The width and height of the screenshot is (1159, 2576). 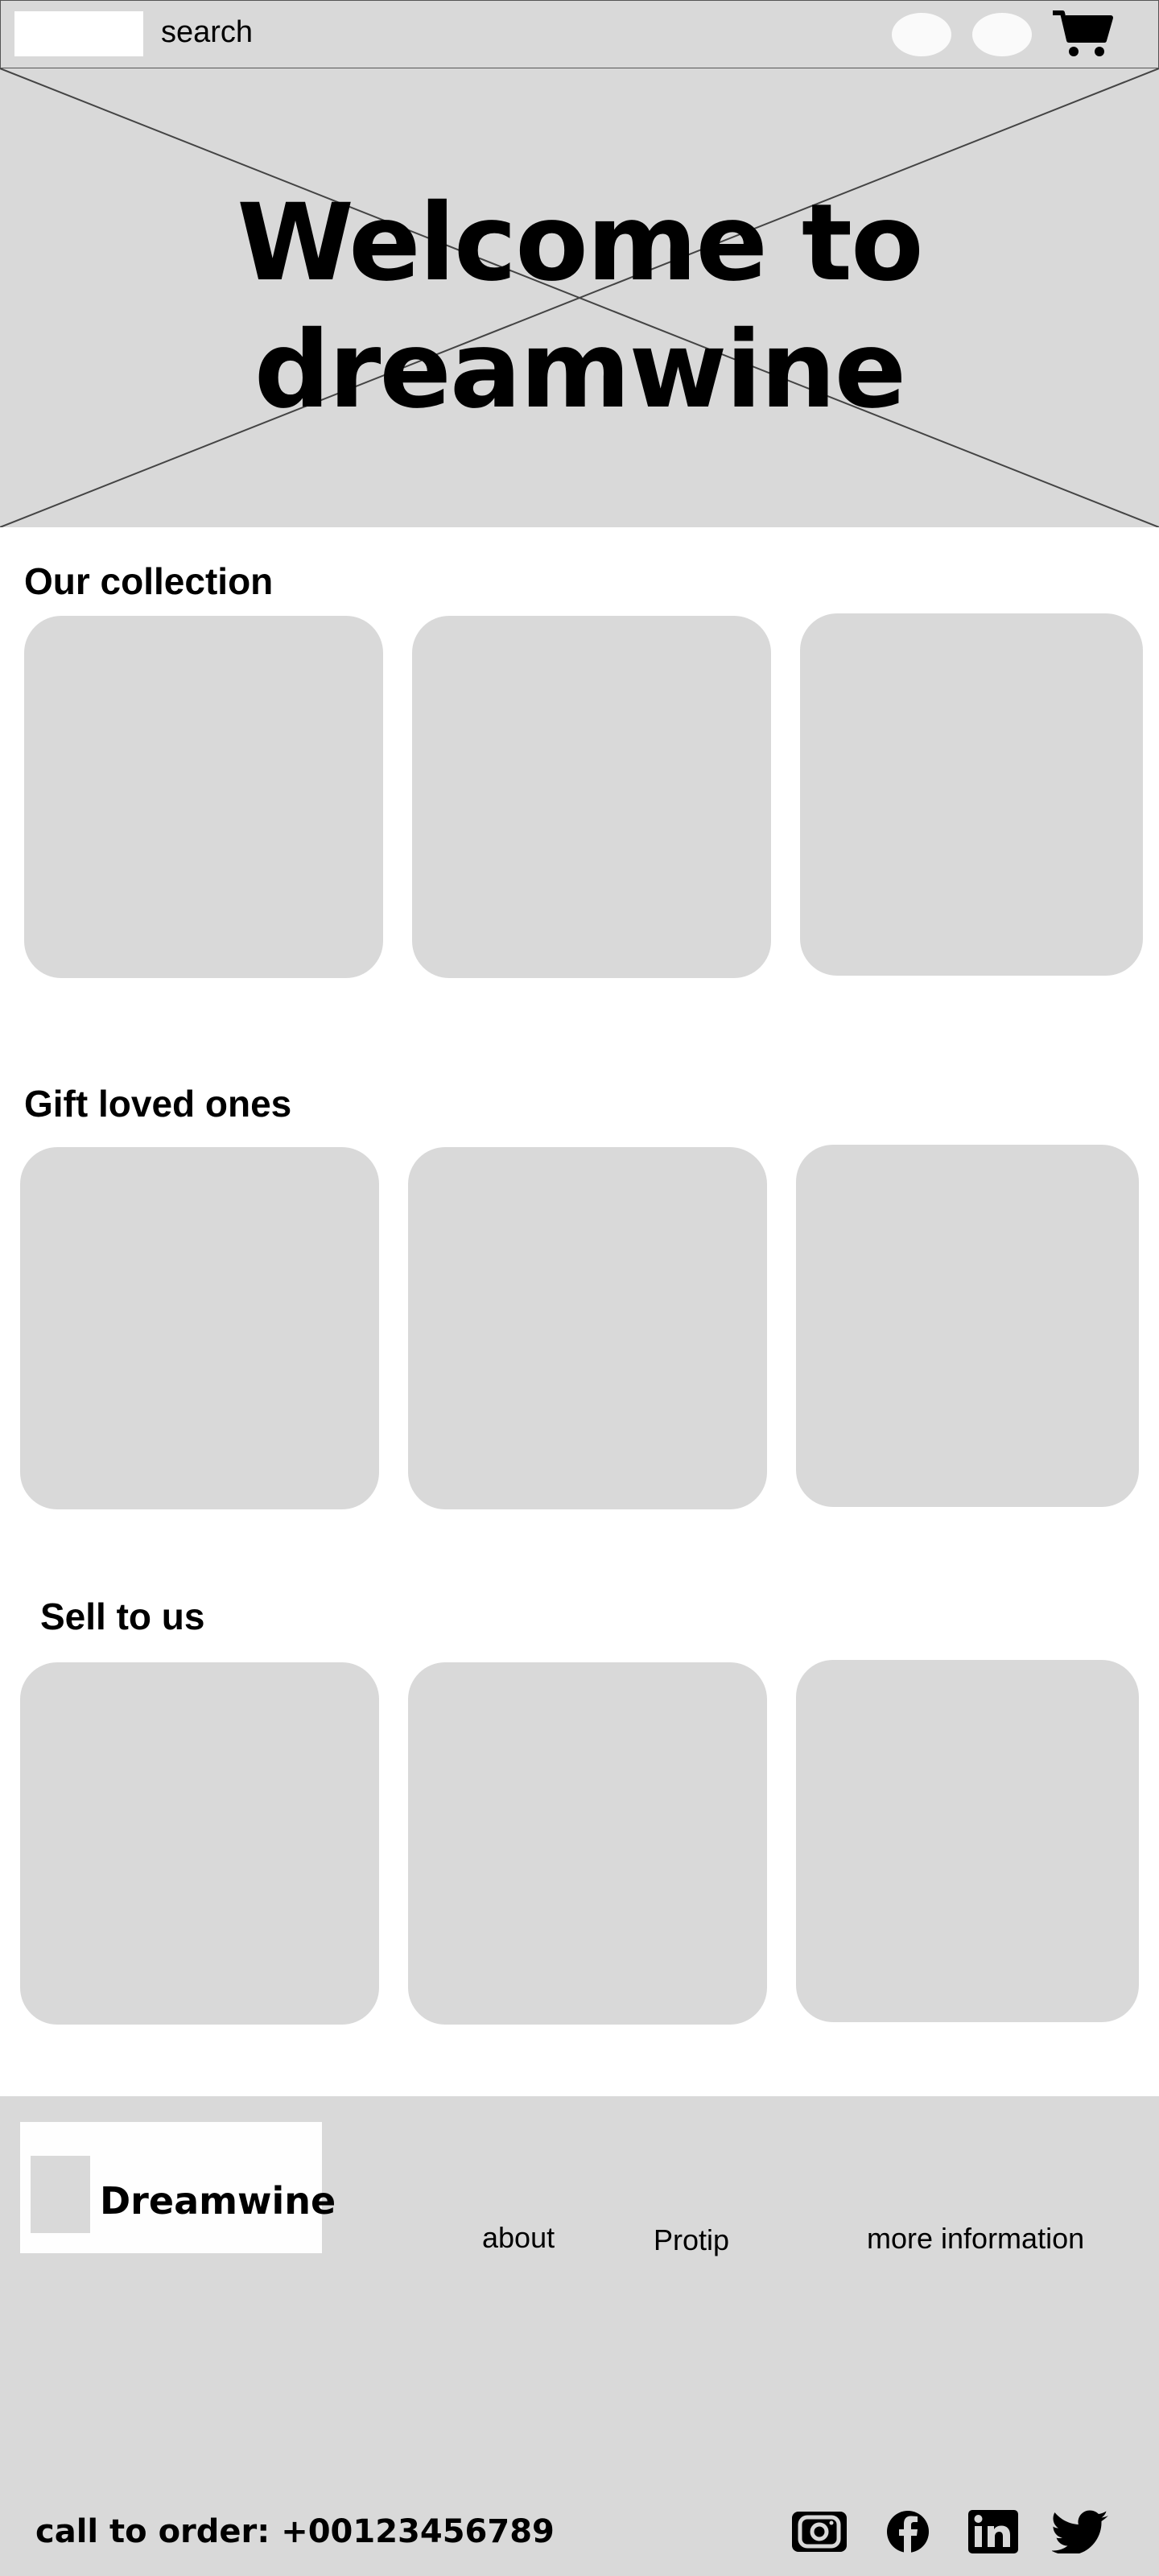 I want to click on search-input: search, so click(x=207, y=32).